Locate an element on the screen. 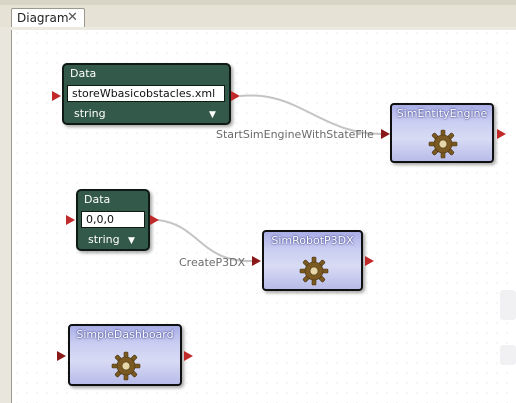  data-value-field: storeWbasicobstacles.xml is located at coordinates (146, 93).